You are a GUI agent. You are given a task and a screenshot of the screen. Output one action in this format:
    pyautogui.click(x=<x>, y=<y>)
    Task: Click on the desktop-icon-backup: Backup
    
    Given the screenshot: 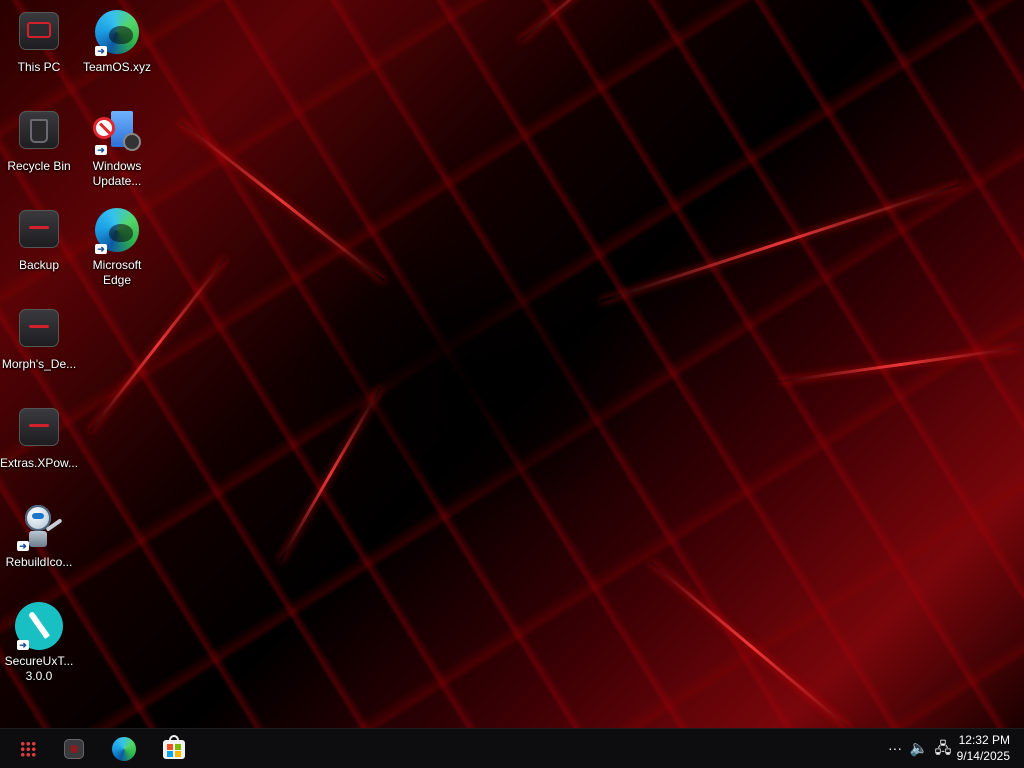 What is the action you would take?
    pyautogui.click(x=39, y=236)
    